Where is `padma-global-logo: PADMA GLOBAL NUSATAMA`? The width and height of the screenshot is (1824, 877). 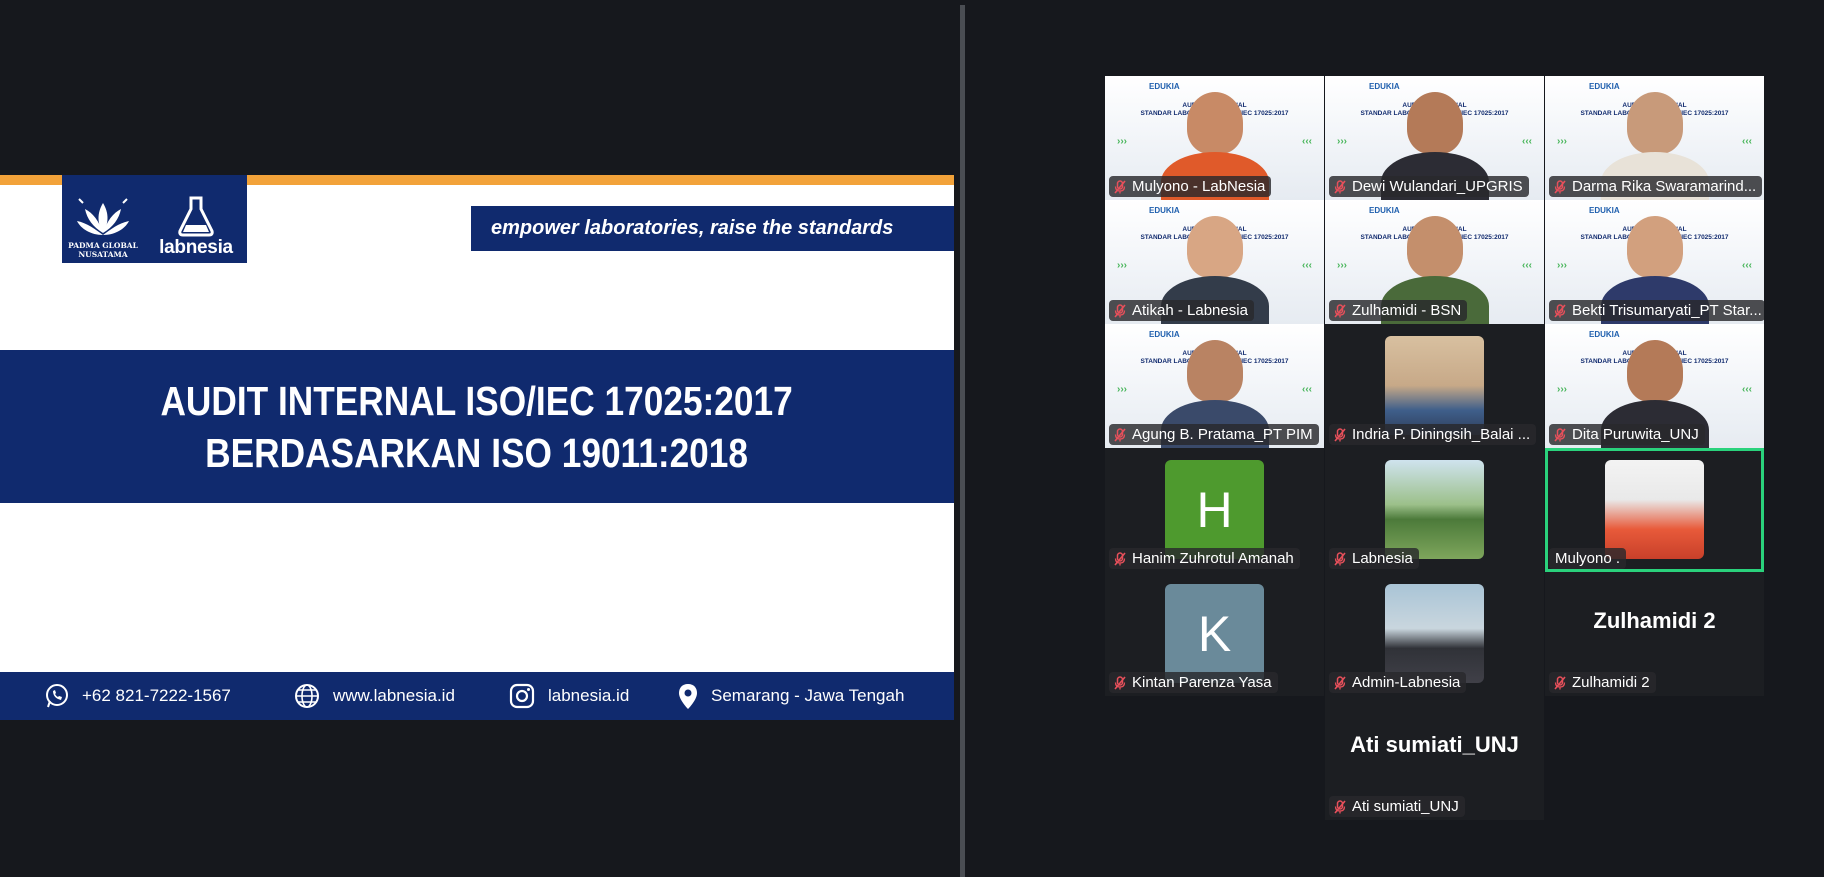
padma-global-logo: PADMA GLOBAL NUSATAMA is located at coordinates (103, 222).